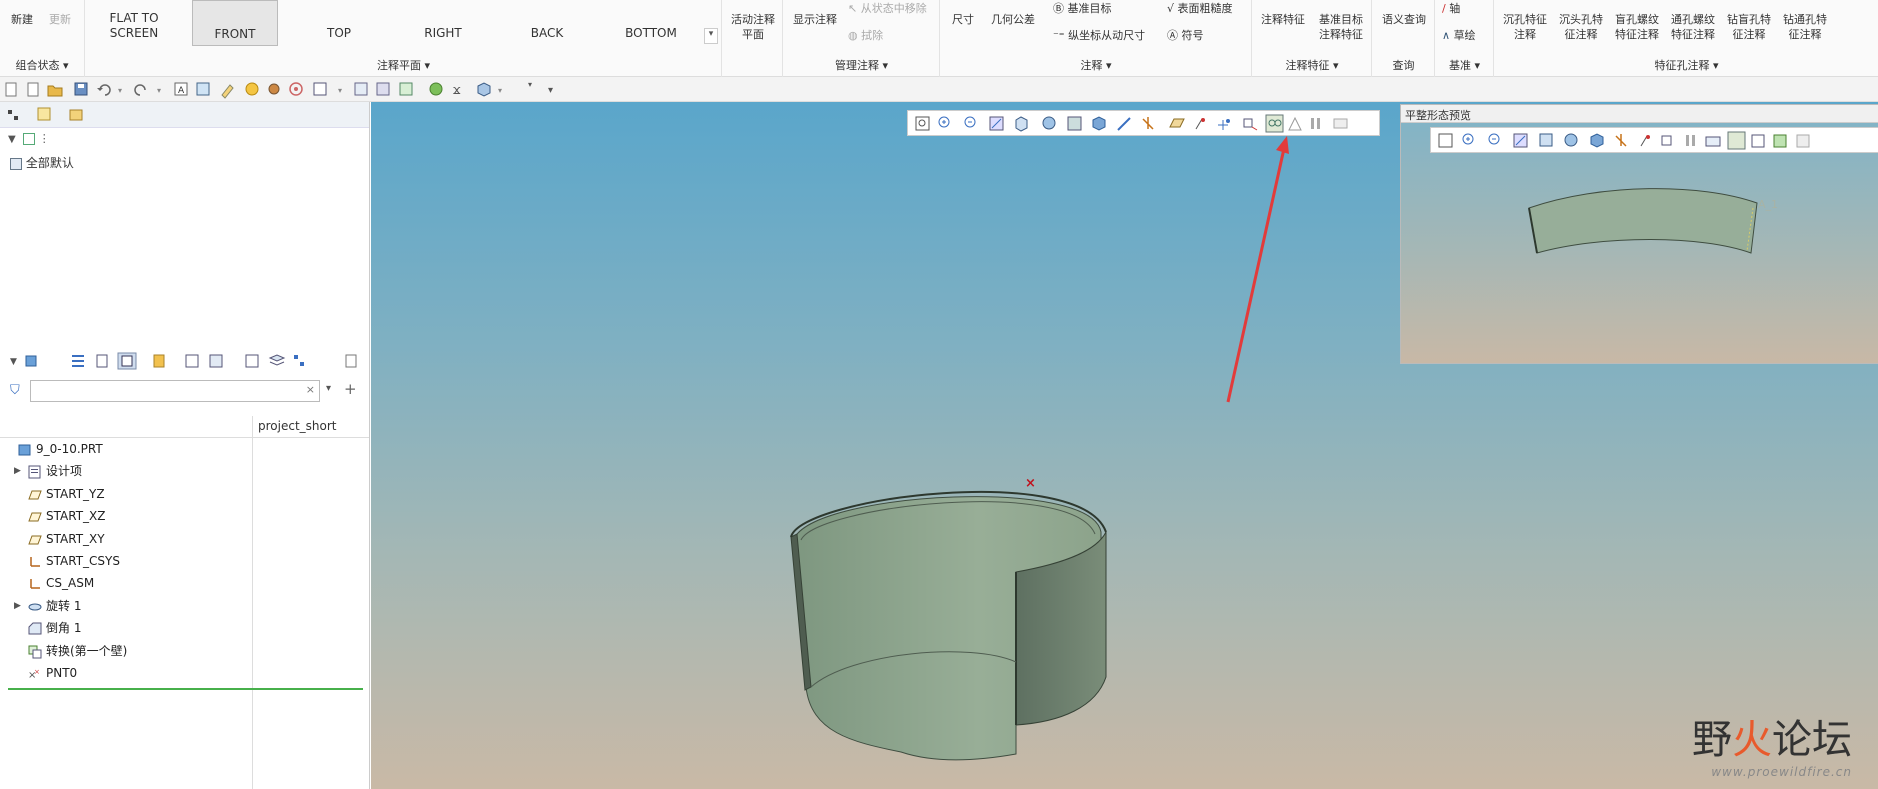 The height and width of the screenshot is (789, 1878). I want to click on edit-icon, so click(227, 91).